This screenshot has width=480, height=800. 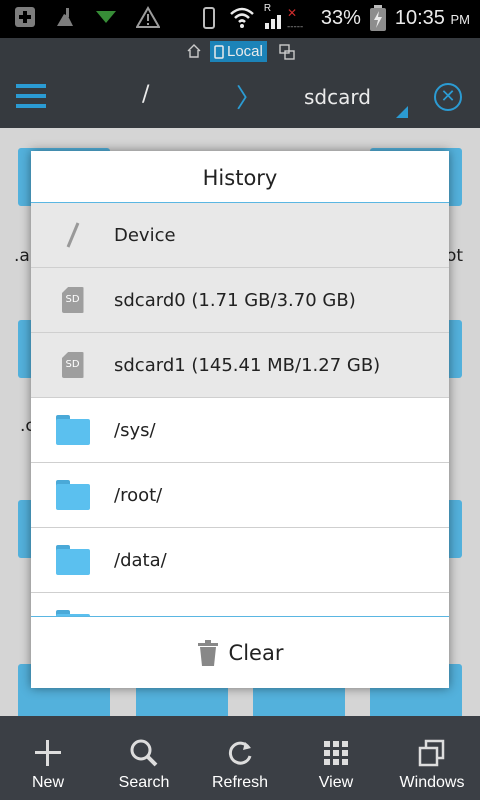 I want to click on history-item-label: /, so click(x=117, y=616).